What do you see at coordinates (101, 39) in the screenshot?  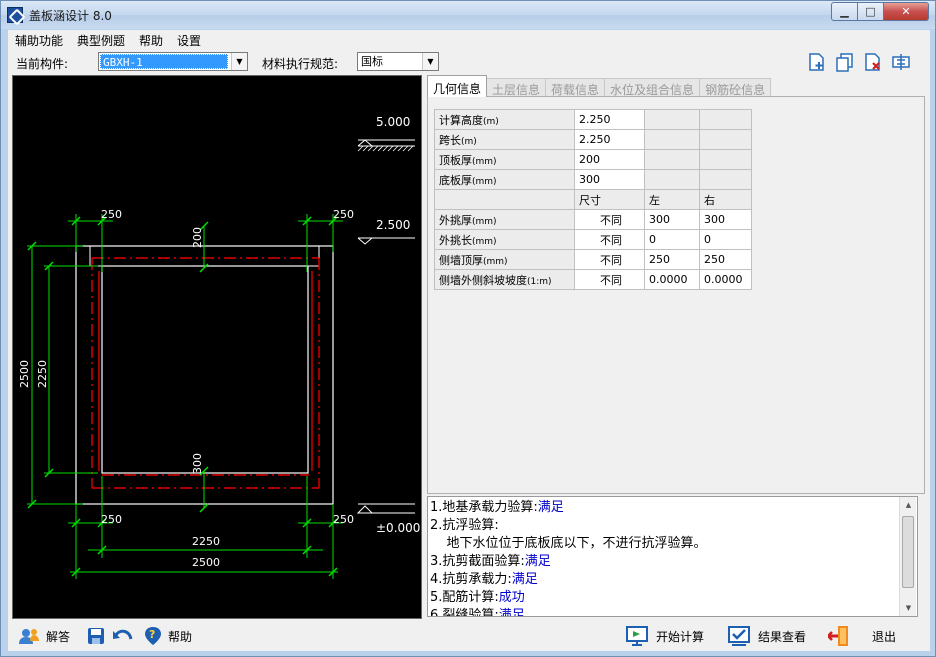 I see `menu-examples: 典型例题` at bounding box center [101, 39].